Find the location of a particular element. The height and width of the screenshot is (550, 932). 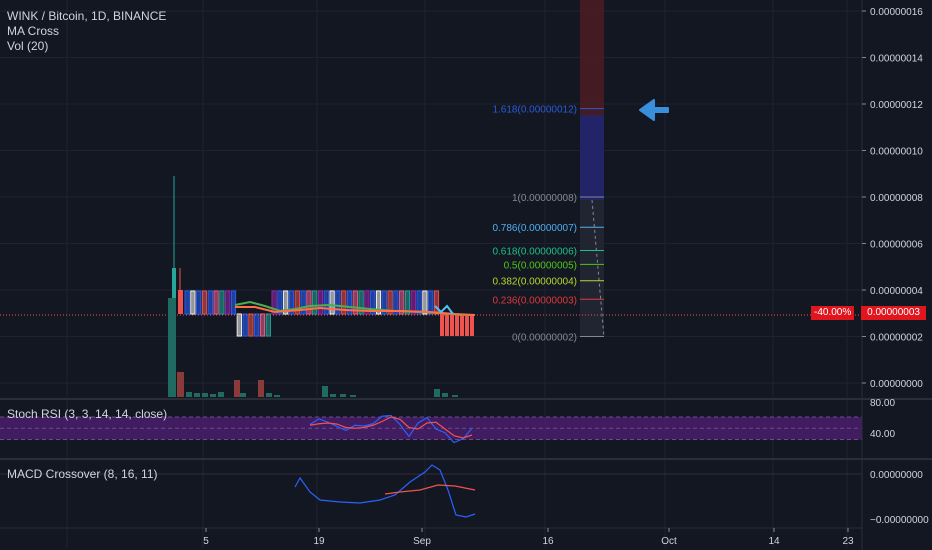

fib-level-label: 0.236(0.00000003) is located at coordinates (534, 300).